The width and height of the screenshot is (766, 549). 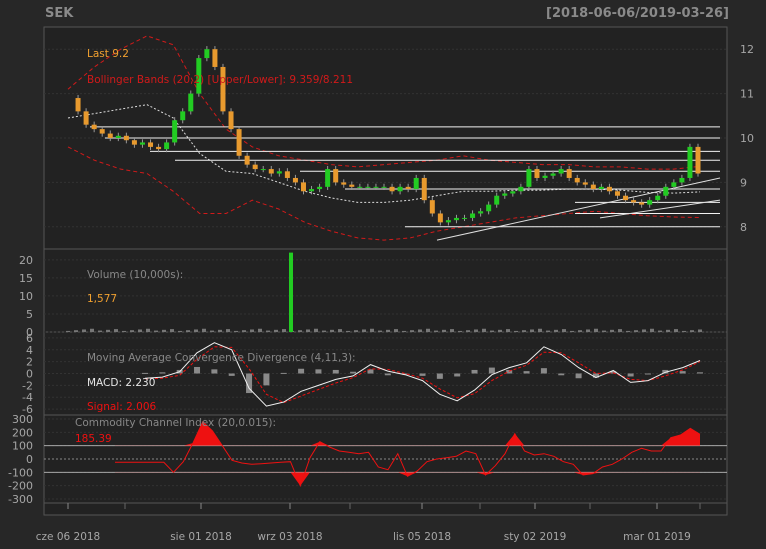 I want to click on signal-value: Signal: 2.006, so click(x=122, y=407).